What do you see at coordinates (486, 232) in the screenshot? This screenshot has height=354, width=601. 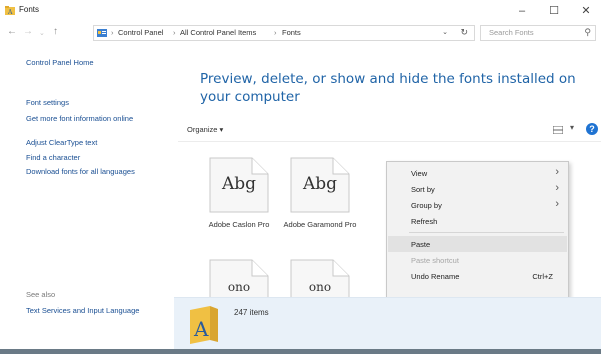 I see `menu-separator` at bounding box center [486, 232].